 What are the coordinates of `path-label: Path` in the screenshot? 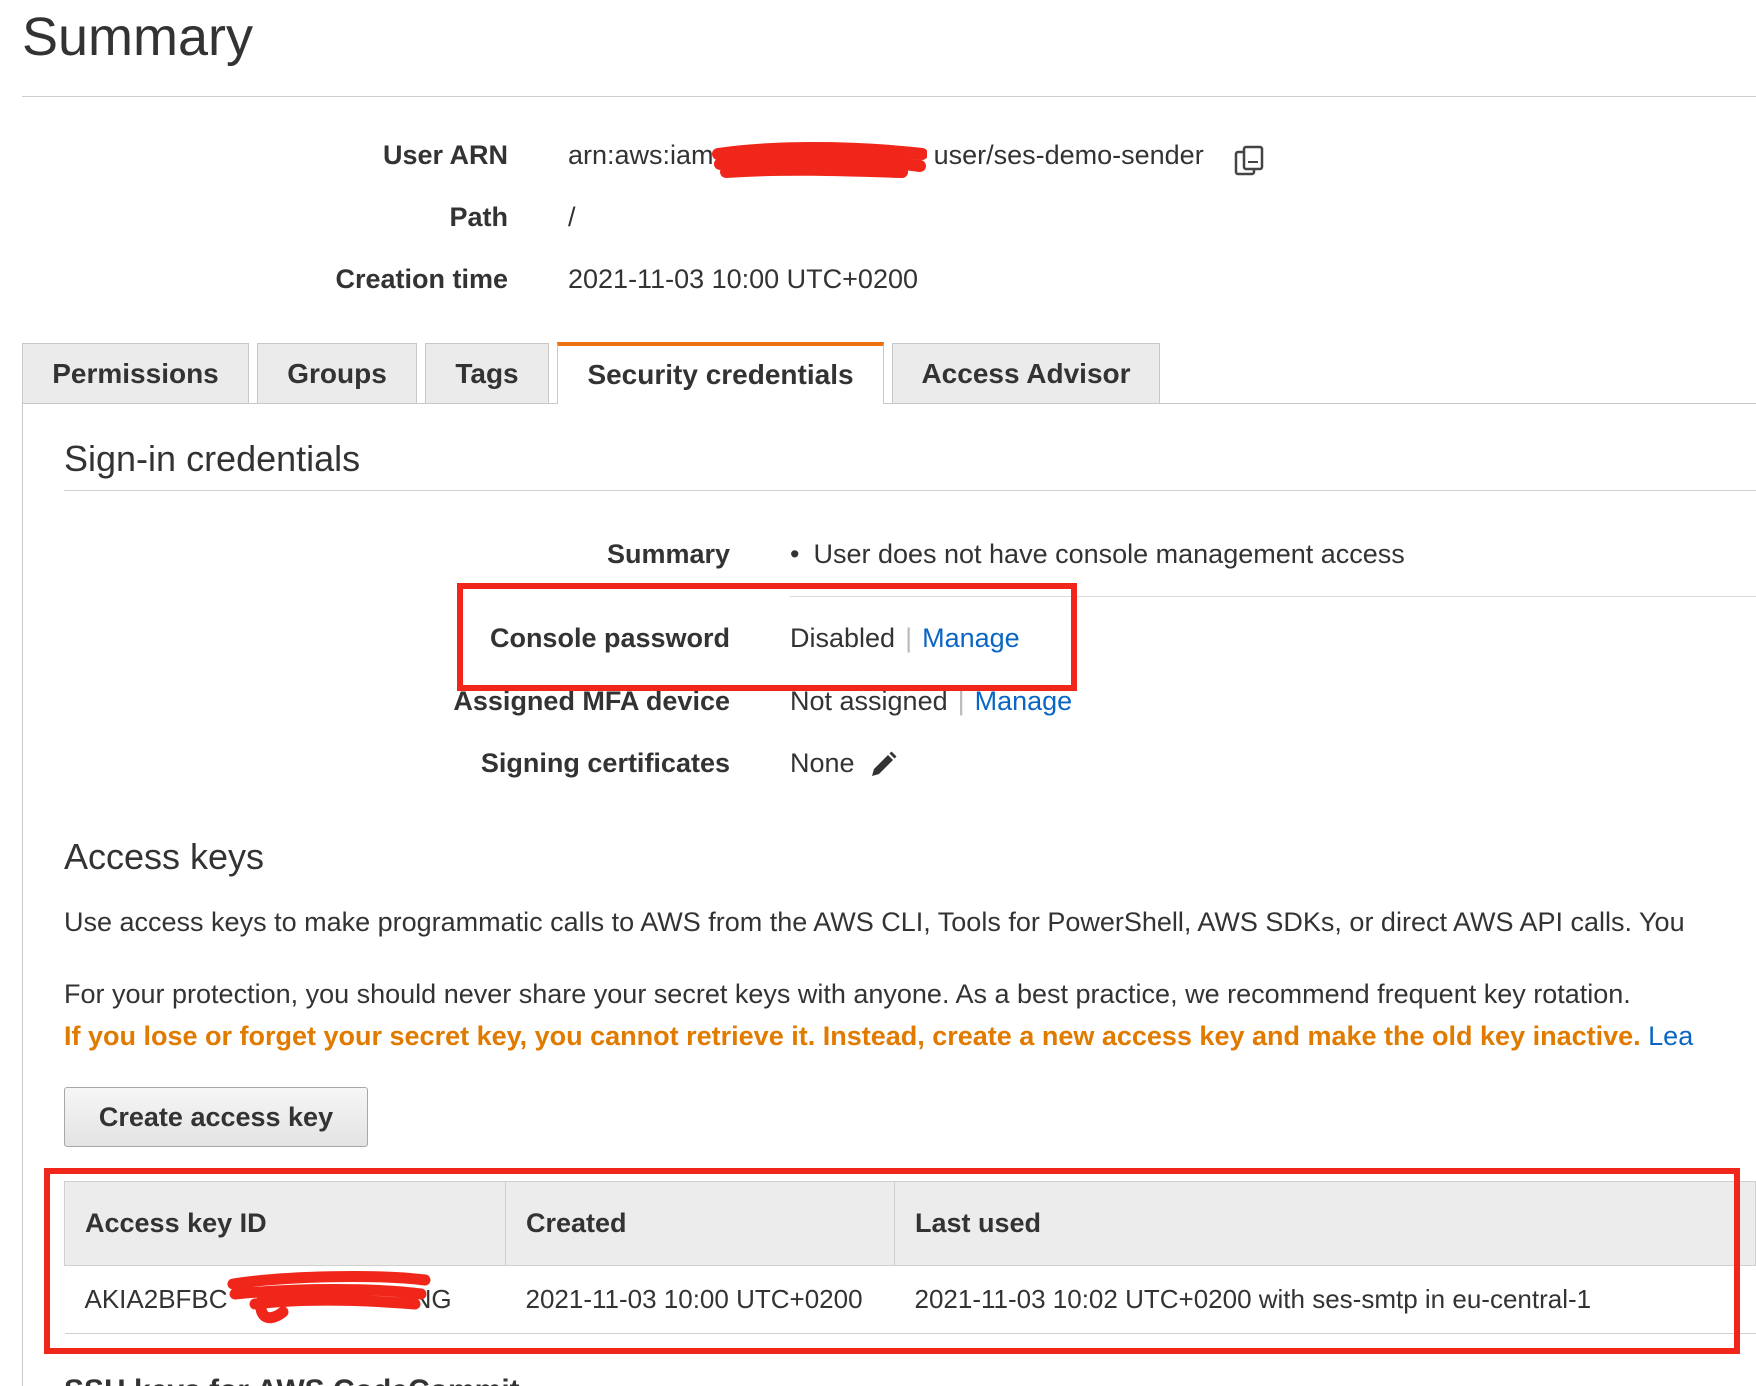 It's located at (478, 217).